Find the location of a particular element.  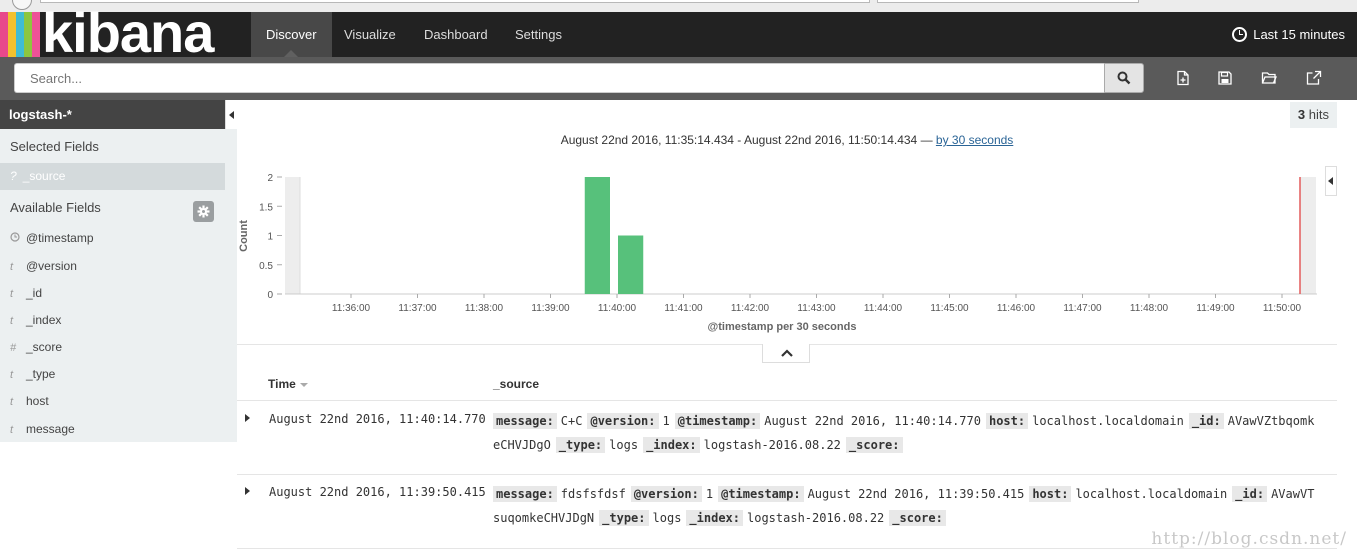

field-name: message is located at coordinates (50, 429).